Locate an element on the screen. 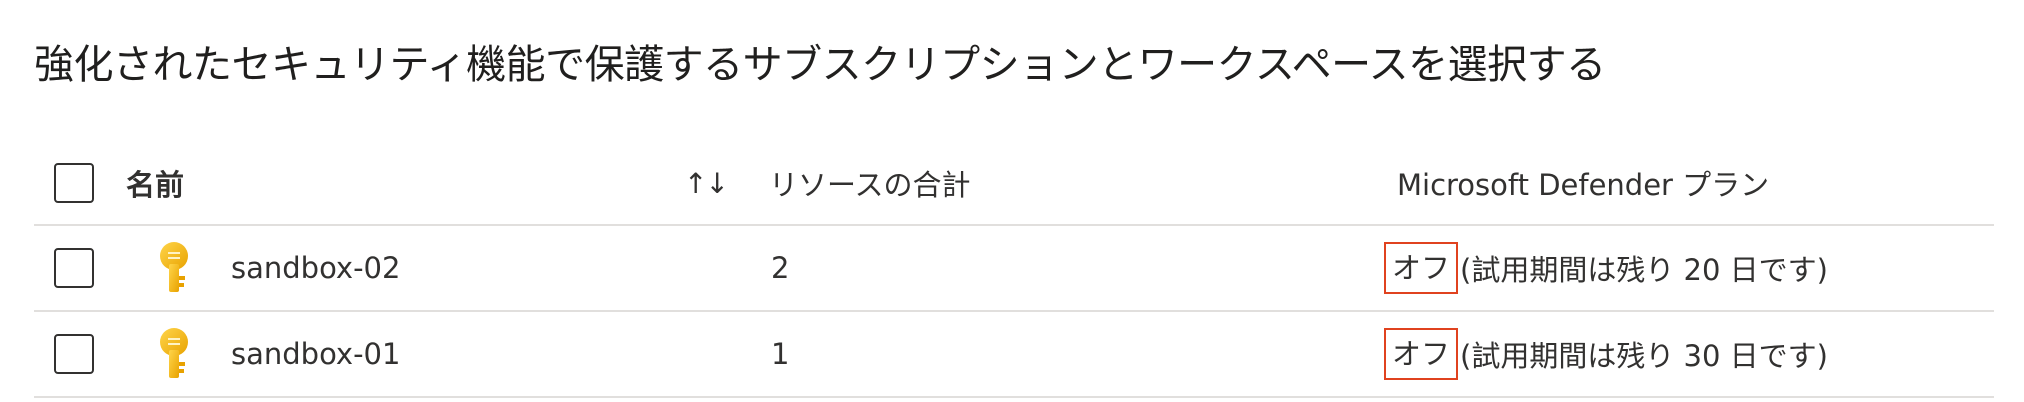 The width and height of the screenshot is (2024, 402). defender-plan-cell: オフ (試用期間は残り 20 日です) is located at coordinates (1606, 268).